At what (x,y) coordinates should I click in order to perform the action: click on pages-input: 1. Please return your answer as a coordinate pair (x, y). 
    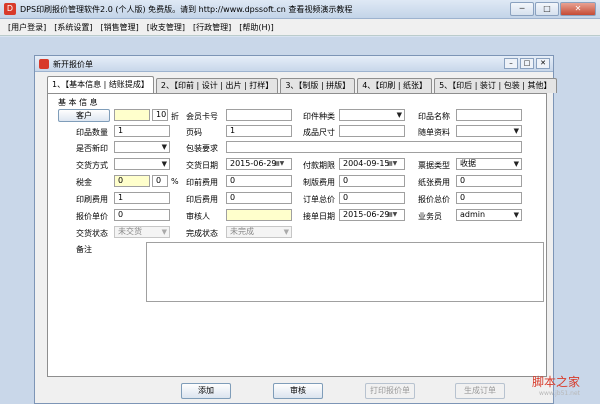
    Looking at the image, I should click on (259, 131).